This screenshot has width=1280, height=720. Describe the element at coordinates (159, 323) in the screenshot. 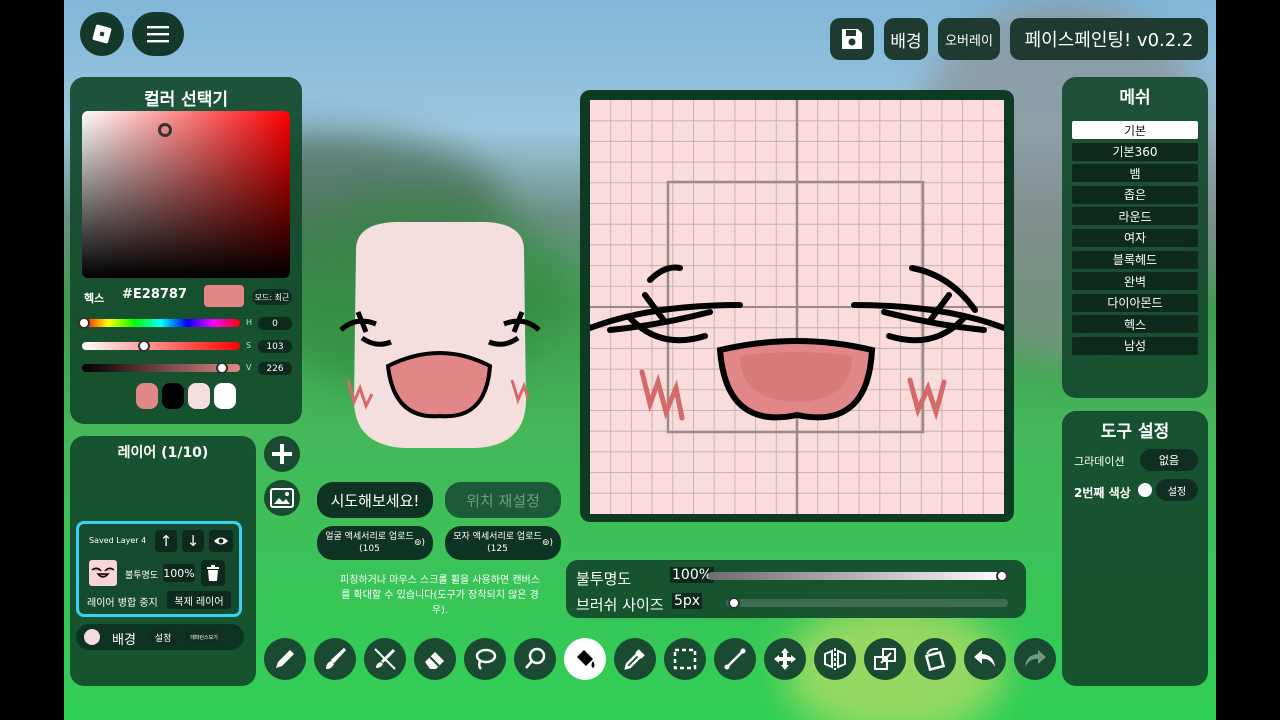

I see `hue-slider` at that location.